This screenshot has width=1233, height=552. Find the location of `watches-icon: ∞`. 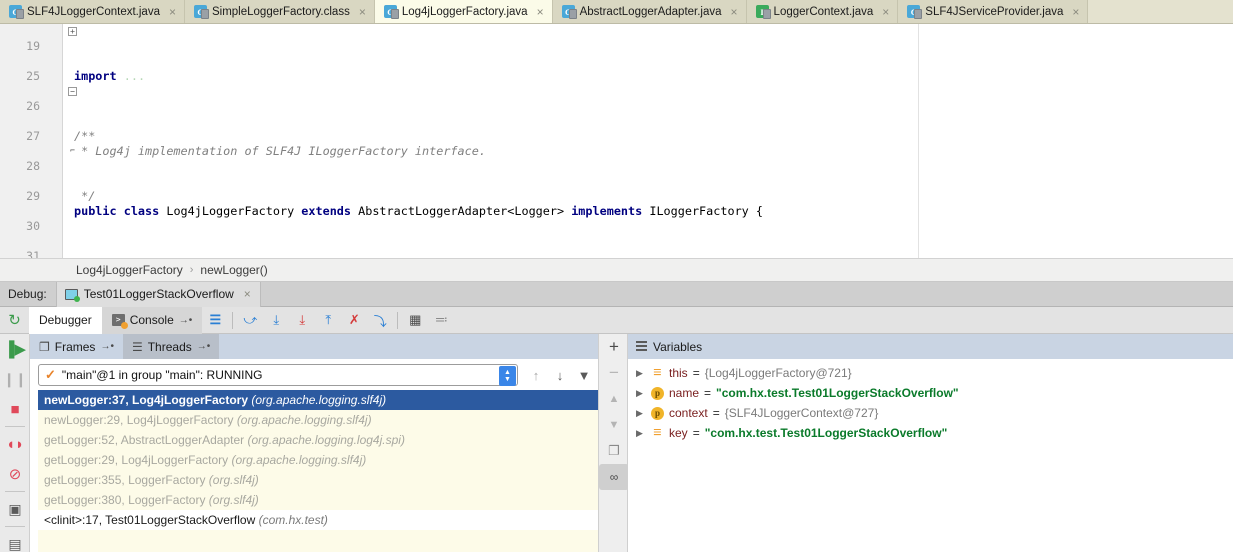

watches-icon: ∞ is located at coordinates (614, 477).